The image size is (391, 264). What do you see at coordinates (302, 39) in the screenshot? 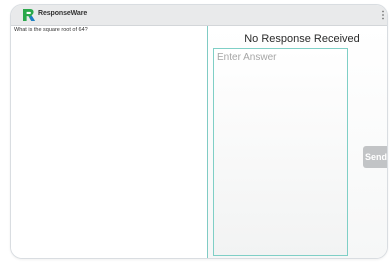
I see `response-status: No Response Received` at bounding box center [302, 39].